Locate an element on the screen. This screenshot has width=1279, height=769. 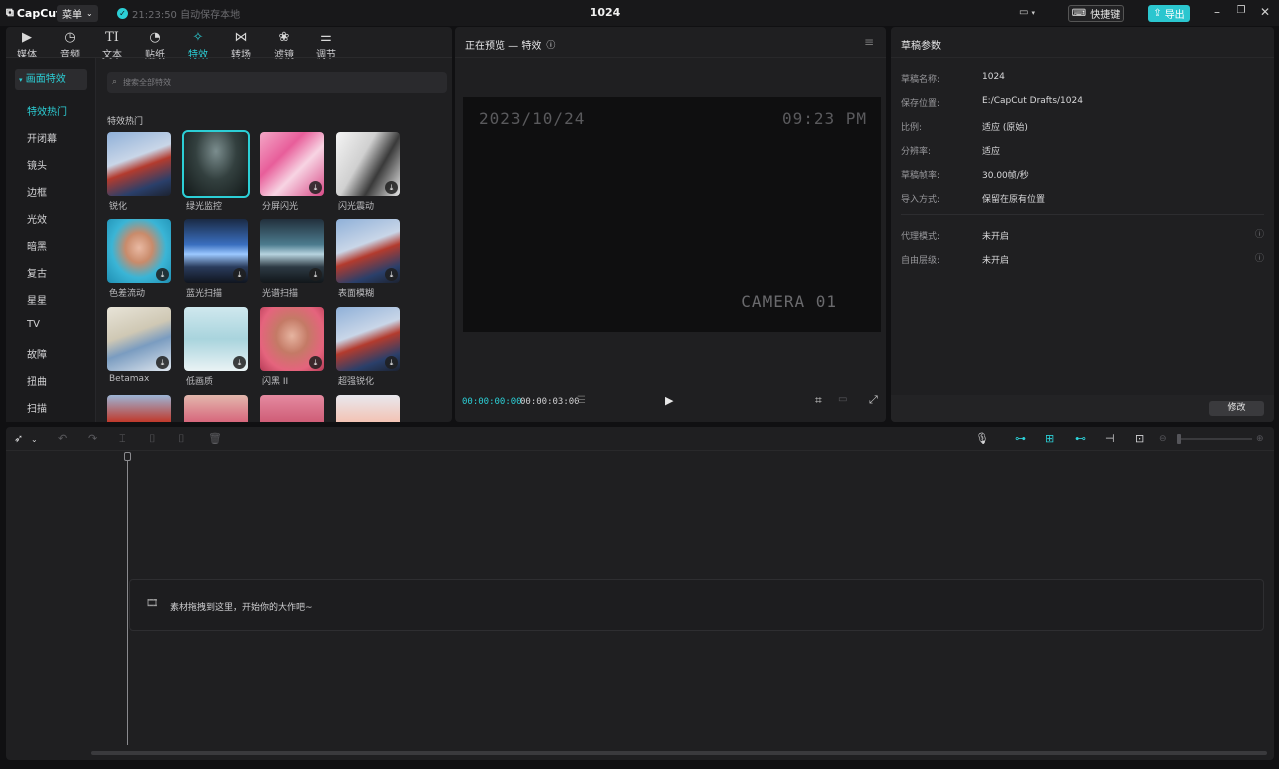
split-icon: ⌶ is located at coordinates (122, 439).